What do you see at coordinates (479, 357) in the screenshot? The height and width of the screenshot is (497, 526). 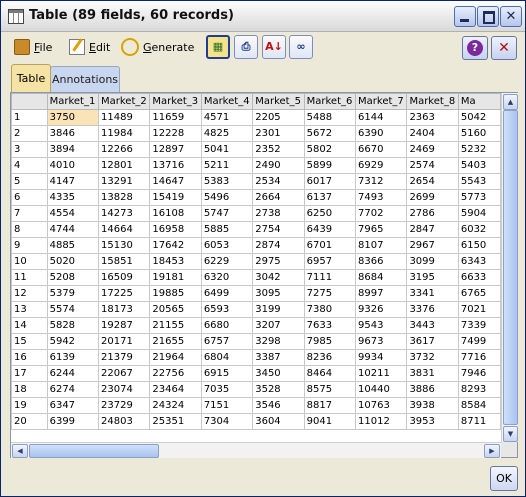 I see `table-cell: 7716` at bounding box center [479, 357].